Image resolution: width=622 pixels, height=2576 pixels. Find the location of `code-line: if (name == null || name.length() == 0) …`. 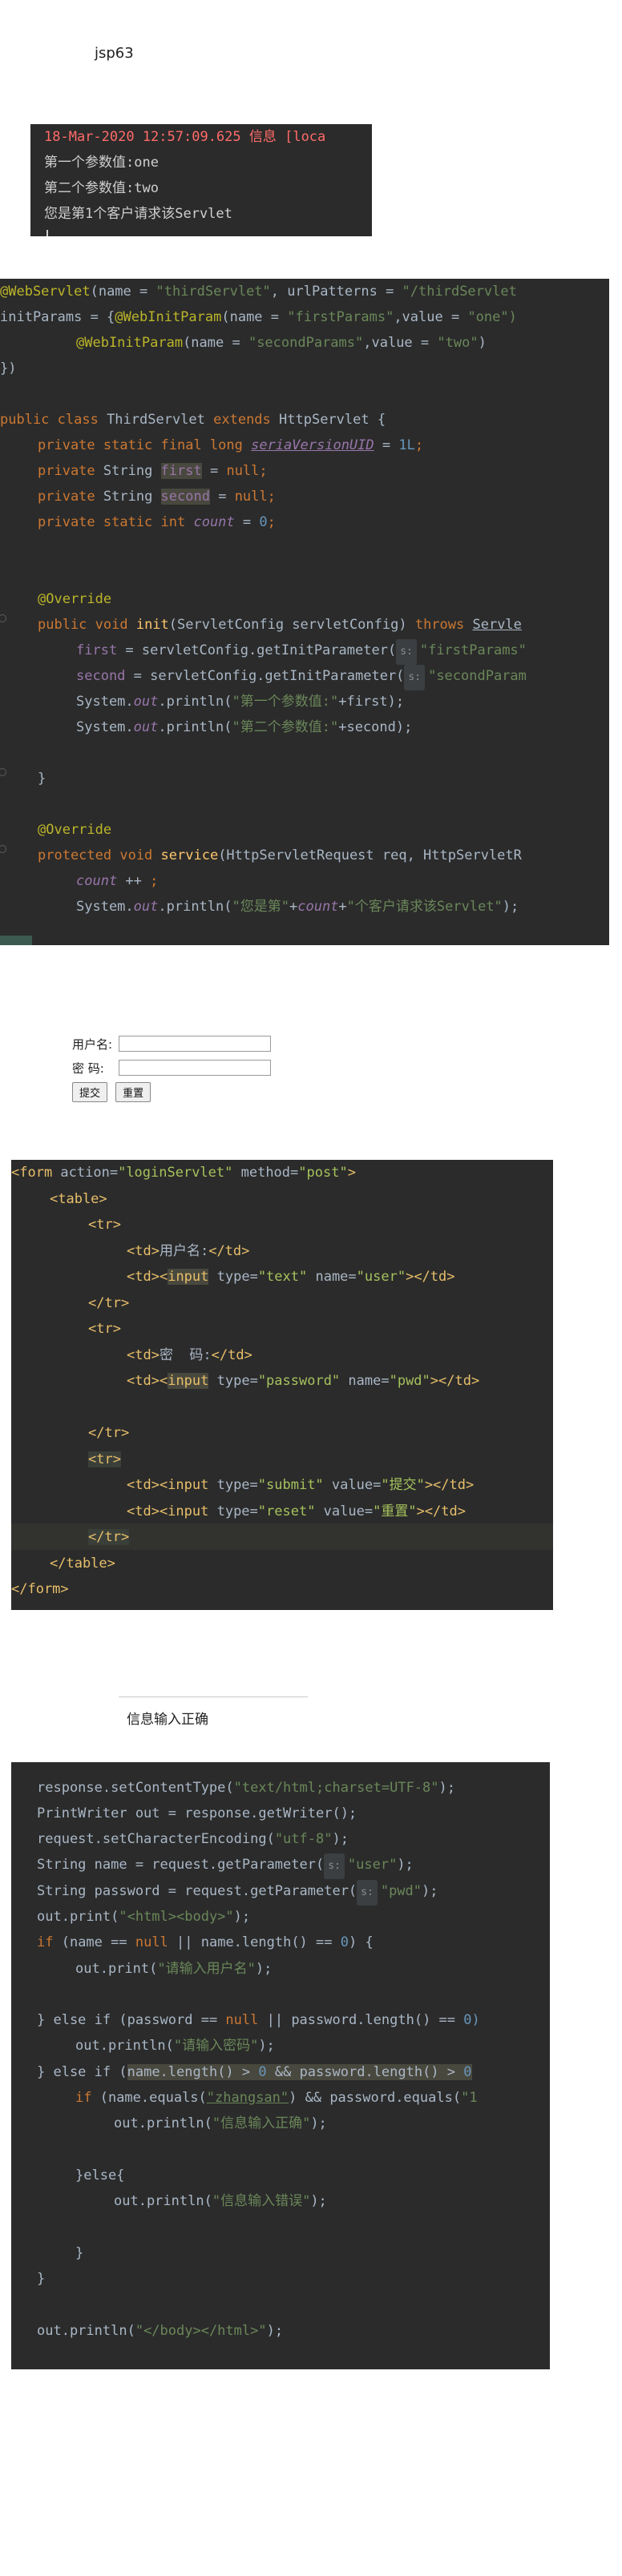

code-line: if (name == null || name.length() == 0) … is located at coordinates (206, 1942).